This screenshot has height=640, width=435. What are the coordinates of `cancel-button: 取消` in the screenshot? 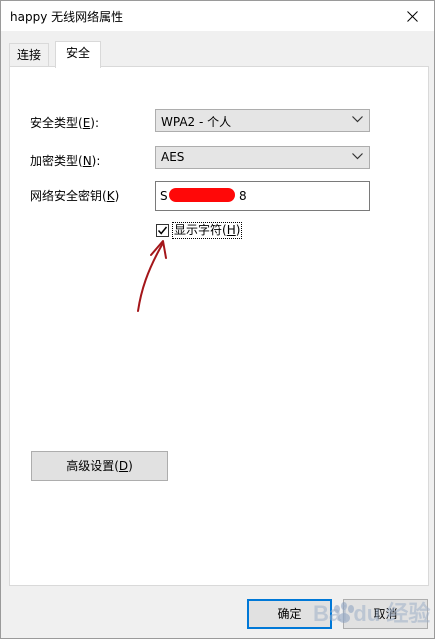 It's located at (385, 614).